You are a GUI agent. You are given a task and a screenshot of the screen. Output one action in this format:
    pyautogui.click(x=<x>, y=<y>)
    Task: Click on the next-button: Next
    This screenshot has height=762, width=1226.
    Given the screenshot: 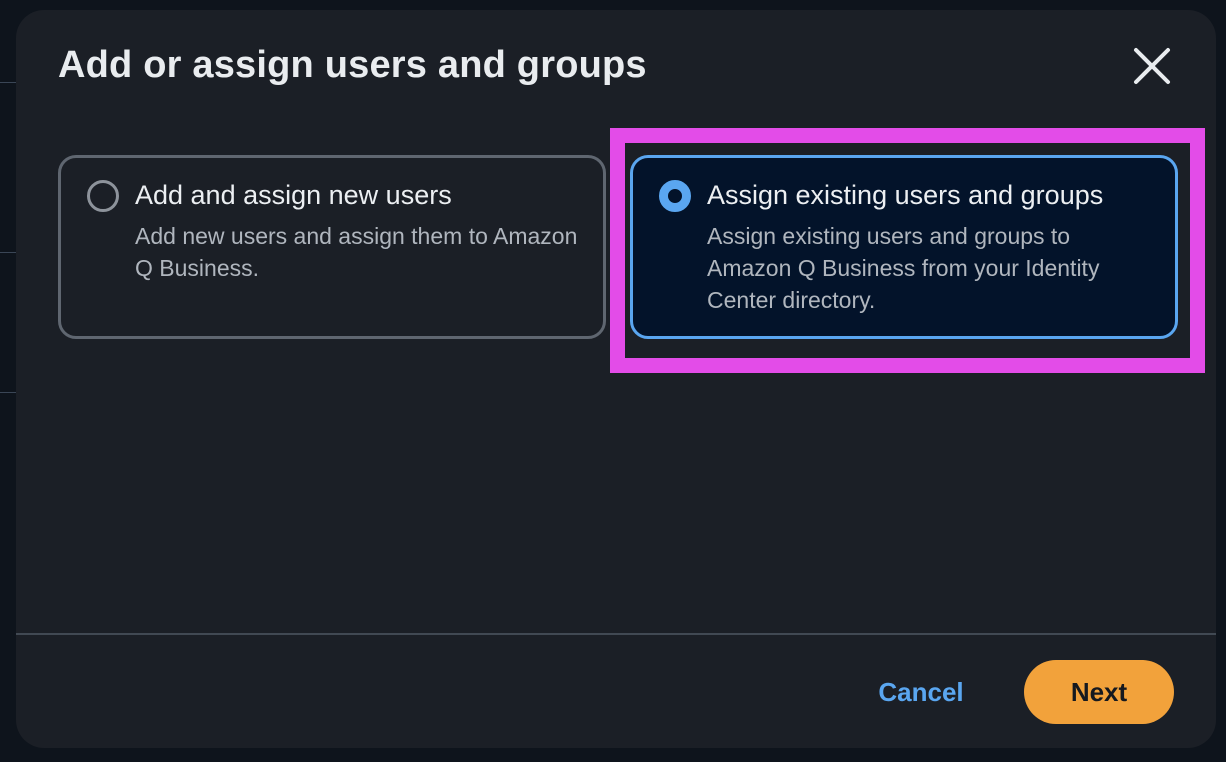 What is the action you would take?
    pyautogui.click(x=1099, y=692)
    